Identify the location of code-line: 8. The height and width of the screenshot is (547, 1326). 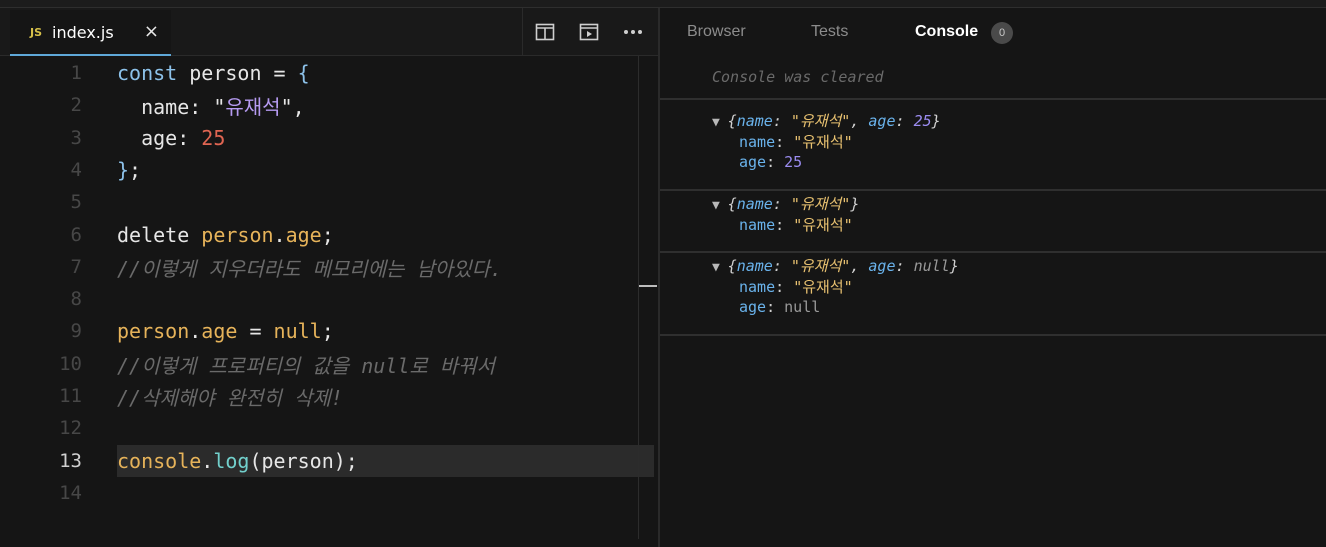
(328, 299).